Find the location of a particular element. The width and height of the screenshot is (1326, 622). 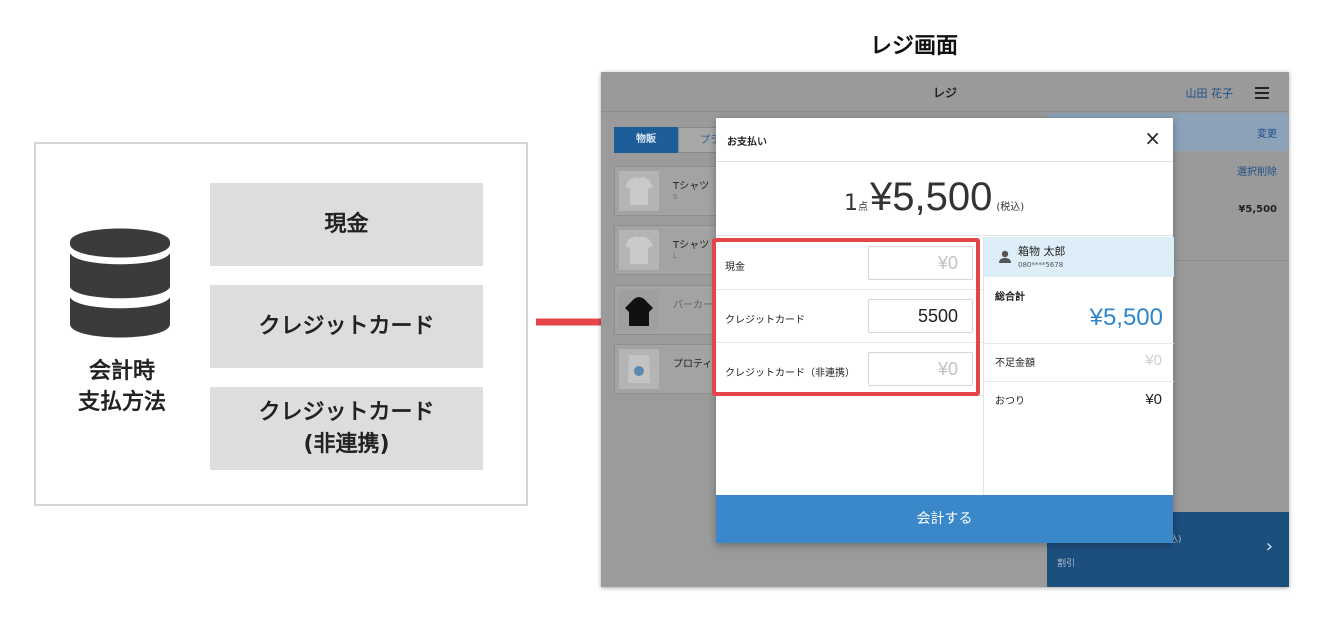

method-credit-card: クレジットカード is located at coordinates (346, 326).